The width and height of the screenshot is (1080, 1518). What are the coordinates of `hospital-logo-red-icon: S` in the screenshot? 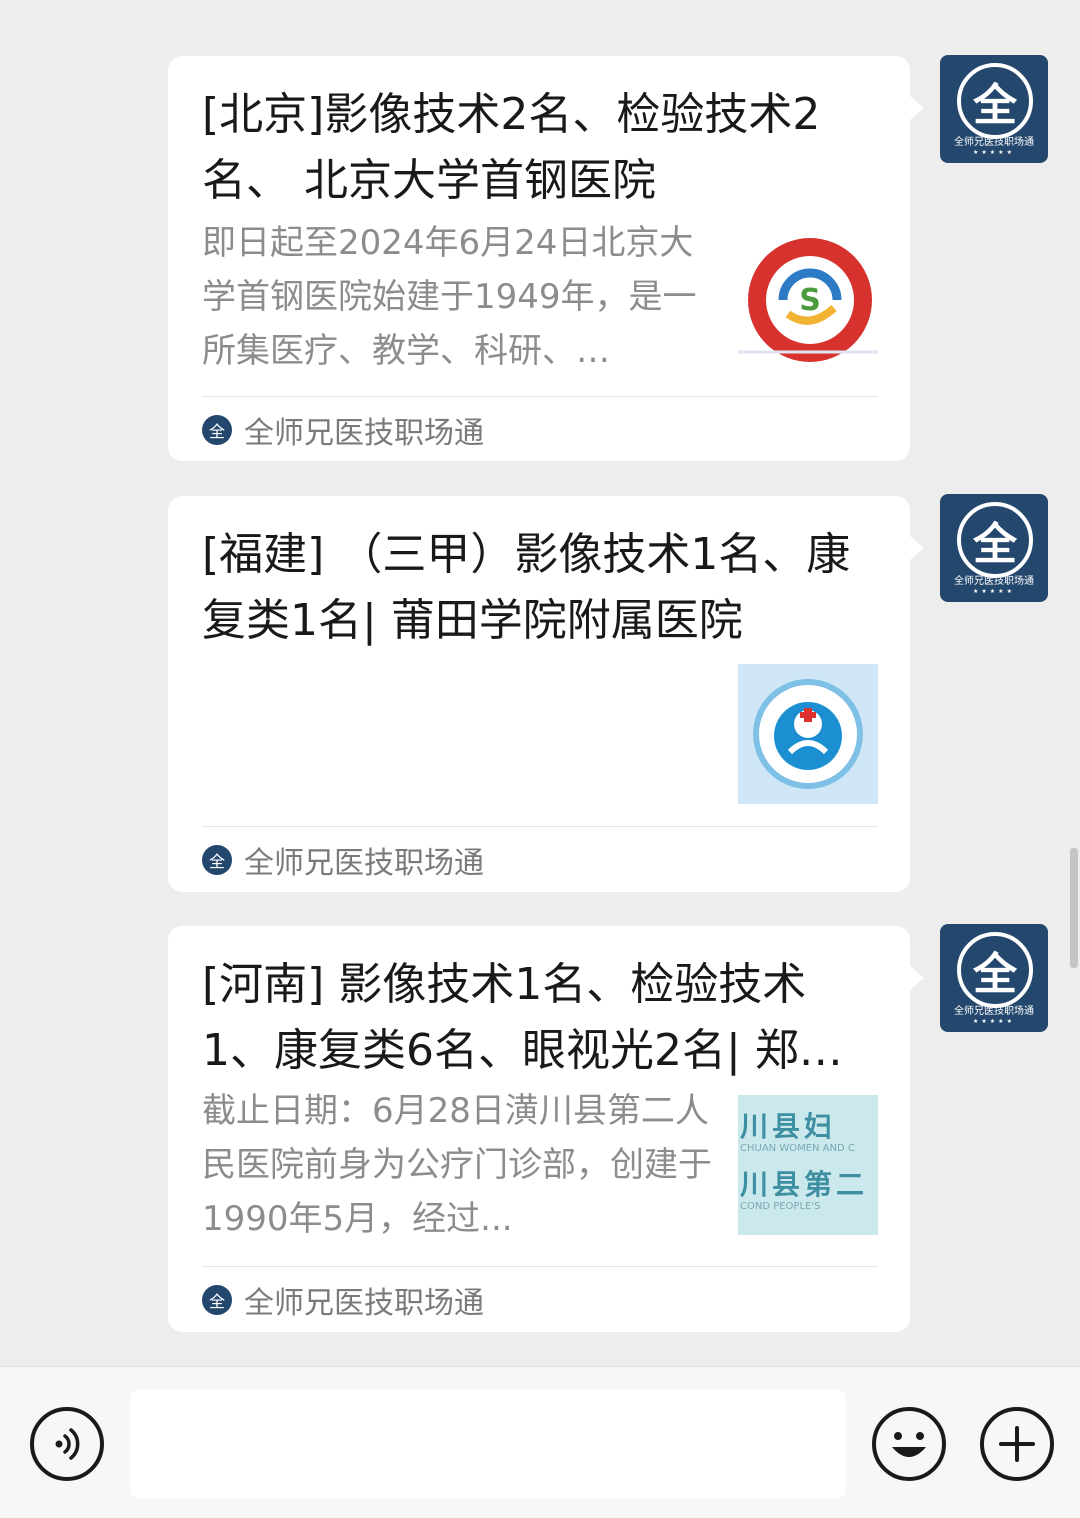 It's located at (808, 300).